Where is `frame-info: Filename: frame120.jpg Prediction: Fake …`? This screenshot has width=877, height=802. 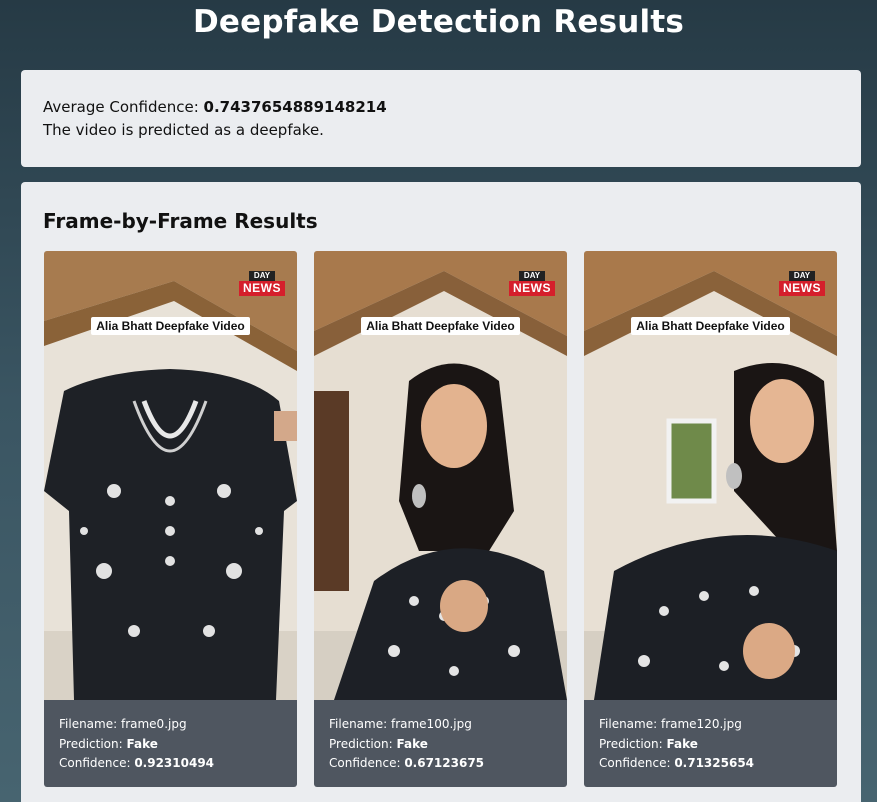 frame-info: Filename: frame120.jpg Prediction: Fake … is located at coordinates (710, 737).